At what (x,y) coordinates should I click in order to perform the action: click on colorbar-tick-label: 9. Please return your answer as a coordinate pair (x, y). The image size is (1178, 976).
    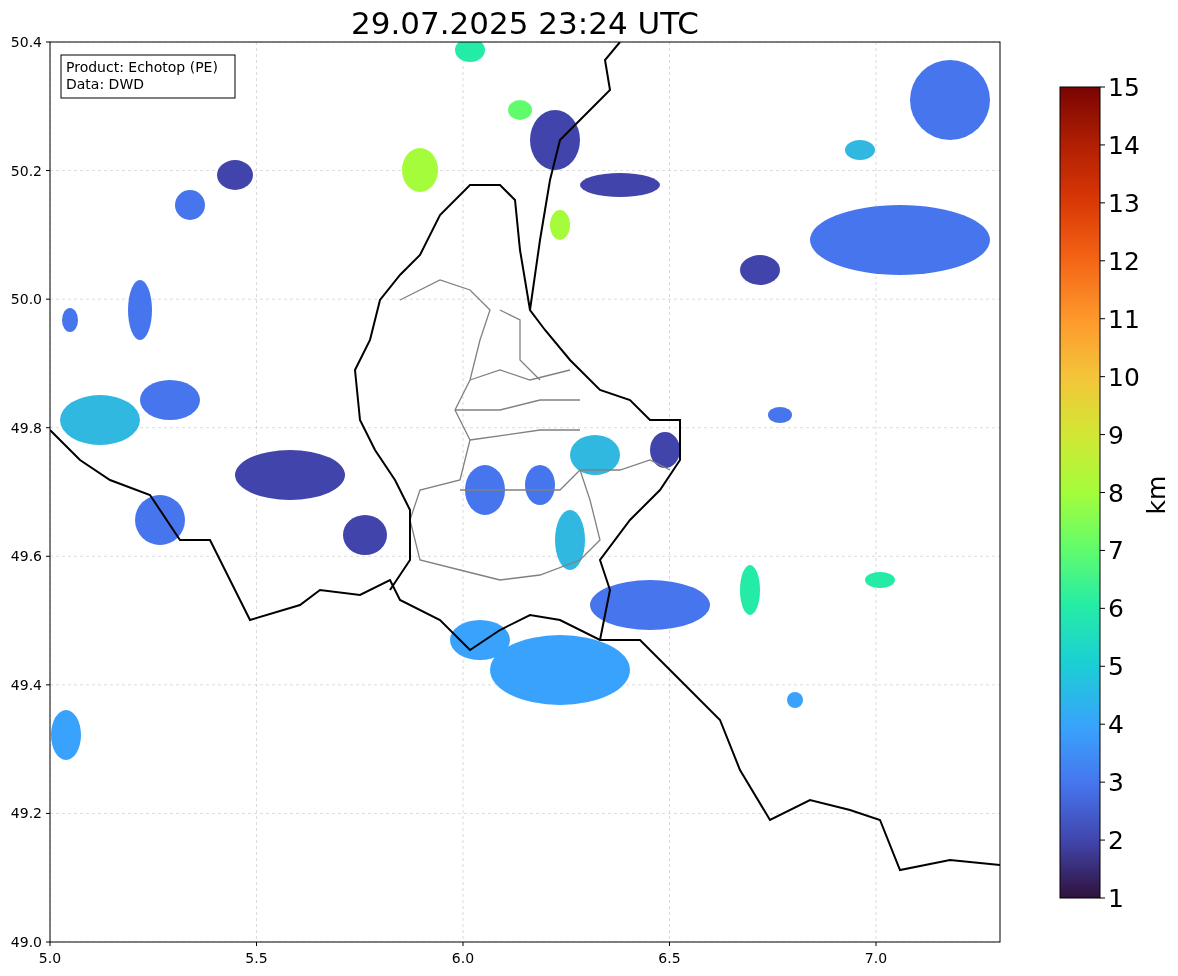
    Looking at the image, I should click on (1116, 435).